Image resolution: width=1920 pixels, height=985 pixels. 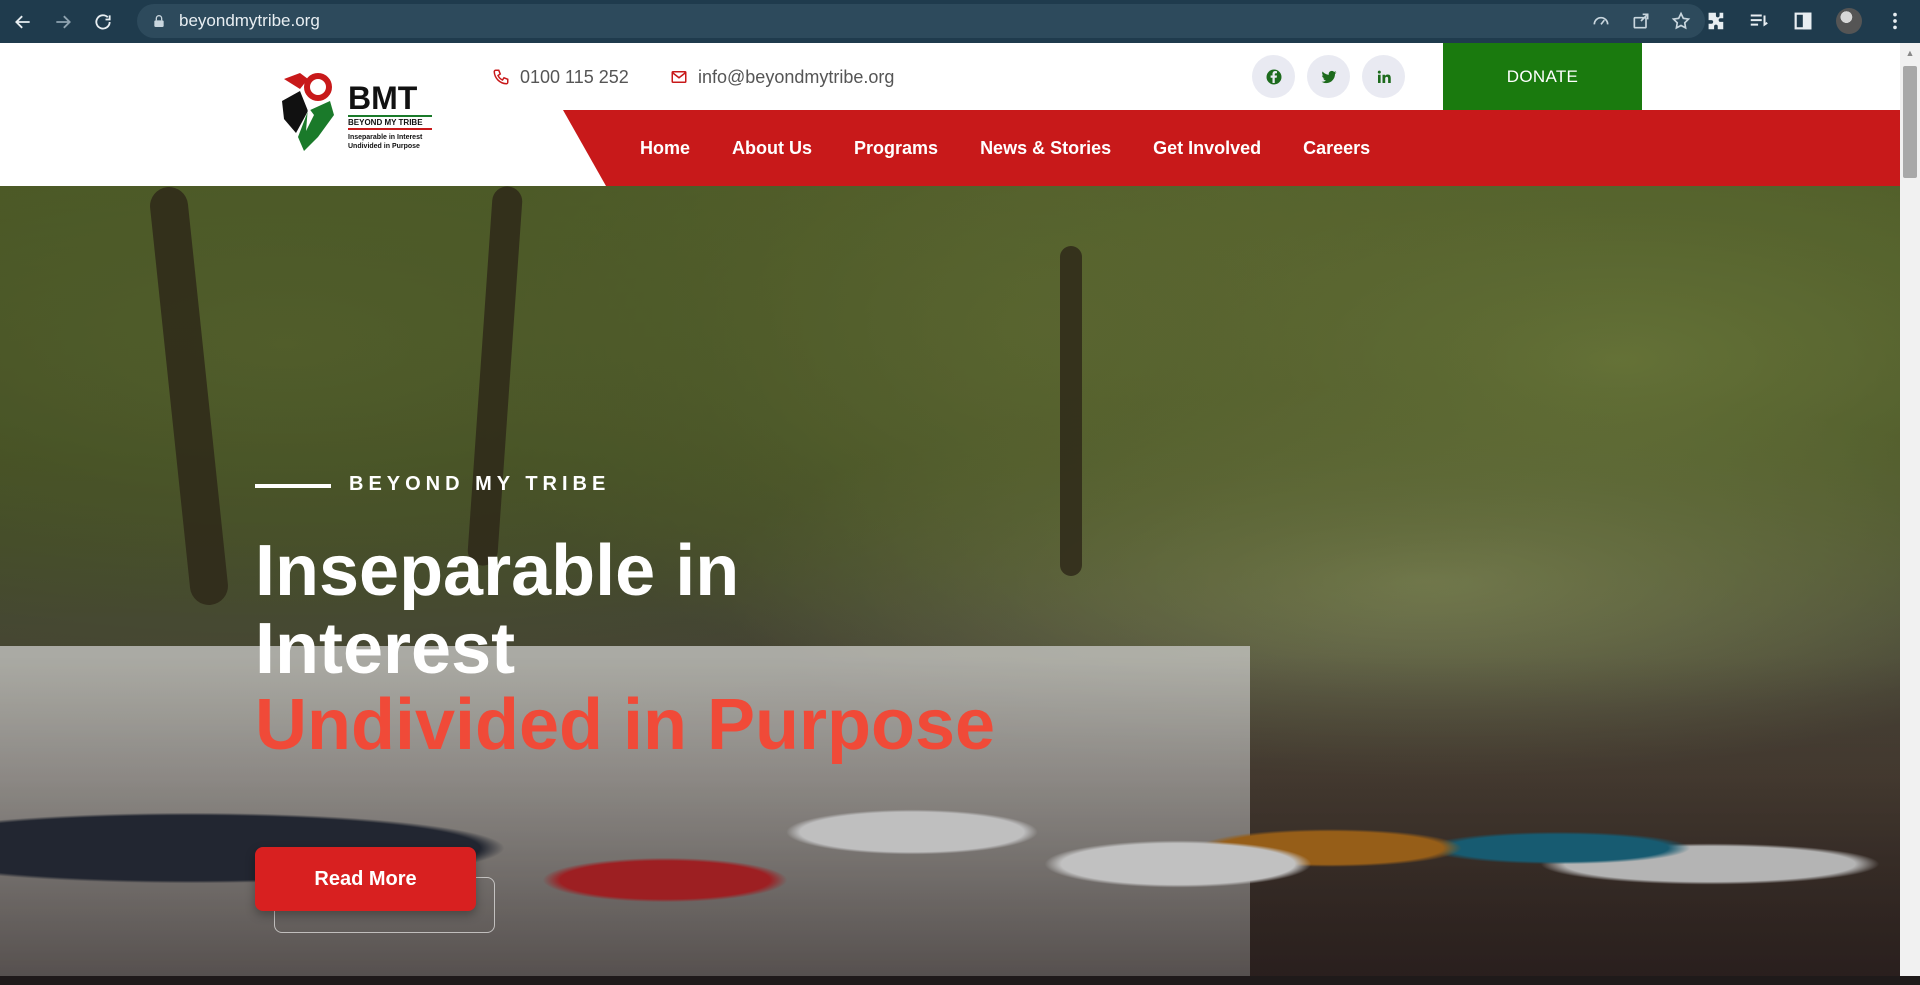 What do you see at coordinates (1715, 21) in the screenshot?
I see `extensions-puzzle-icon` at bounding box center [1715, 21].